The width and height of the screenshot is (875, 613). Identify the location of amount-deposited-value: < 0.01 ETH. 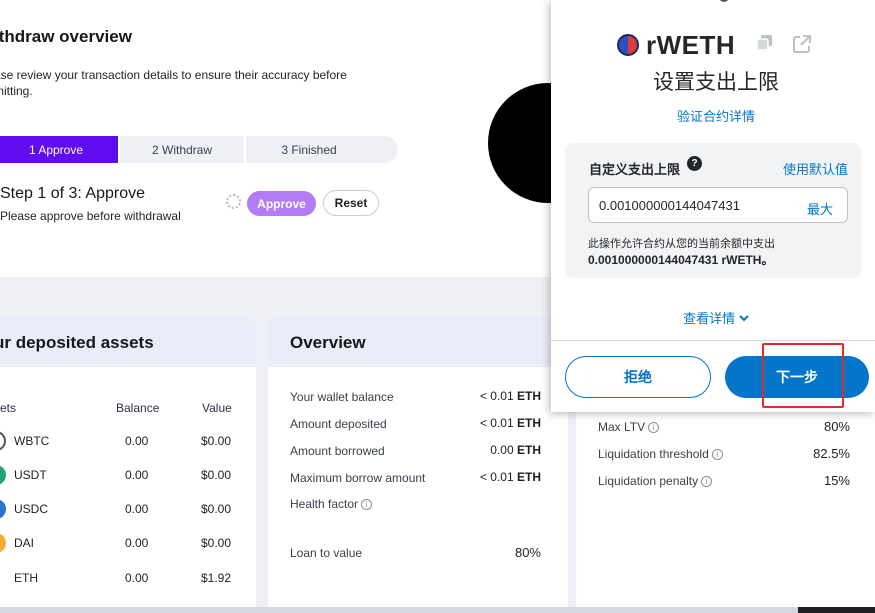
(510, 423).